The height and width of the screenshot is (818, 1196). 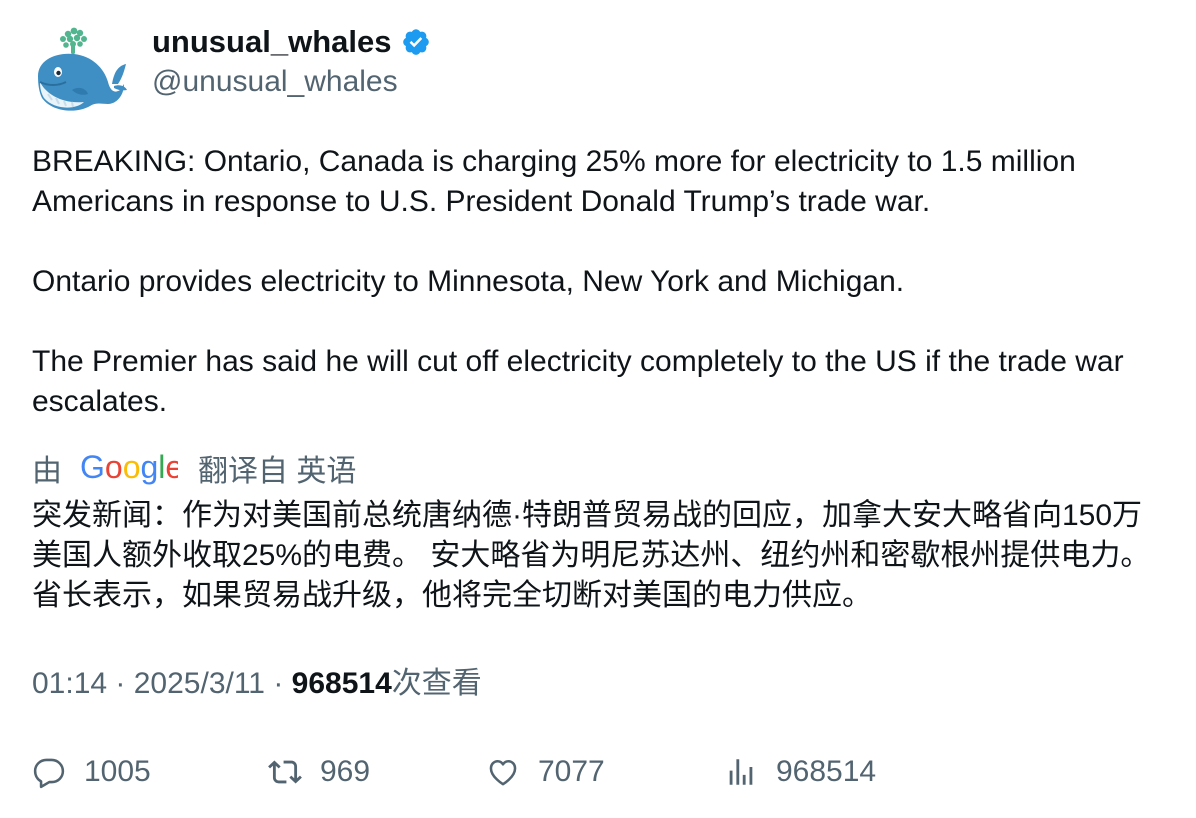 What do you see at coordinates (826, 771) in the screenshot?
I see `views-action-count: 968514` at bounding box center [826, 771].